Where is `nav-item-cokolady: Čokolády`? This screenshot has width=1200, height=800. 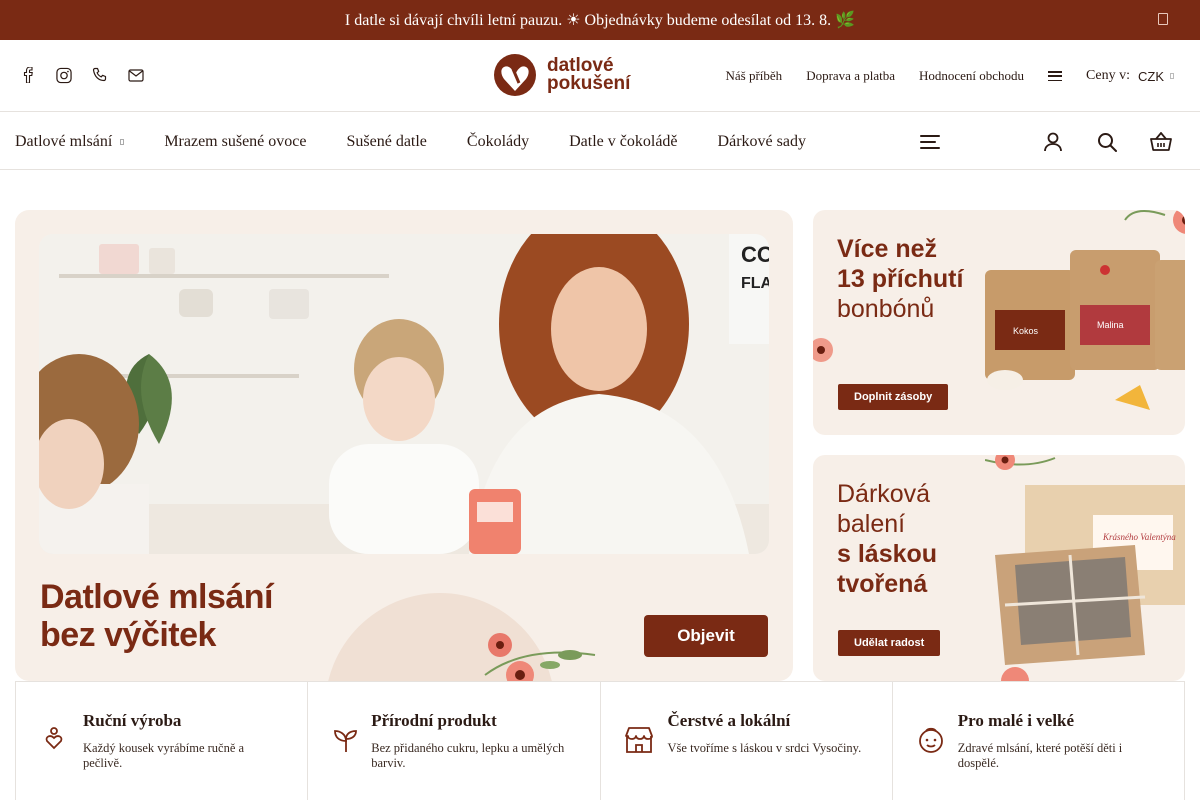 nav-item-cokolady: Čokolády is located at coordinates (498, 142).